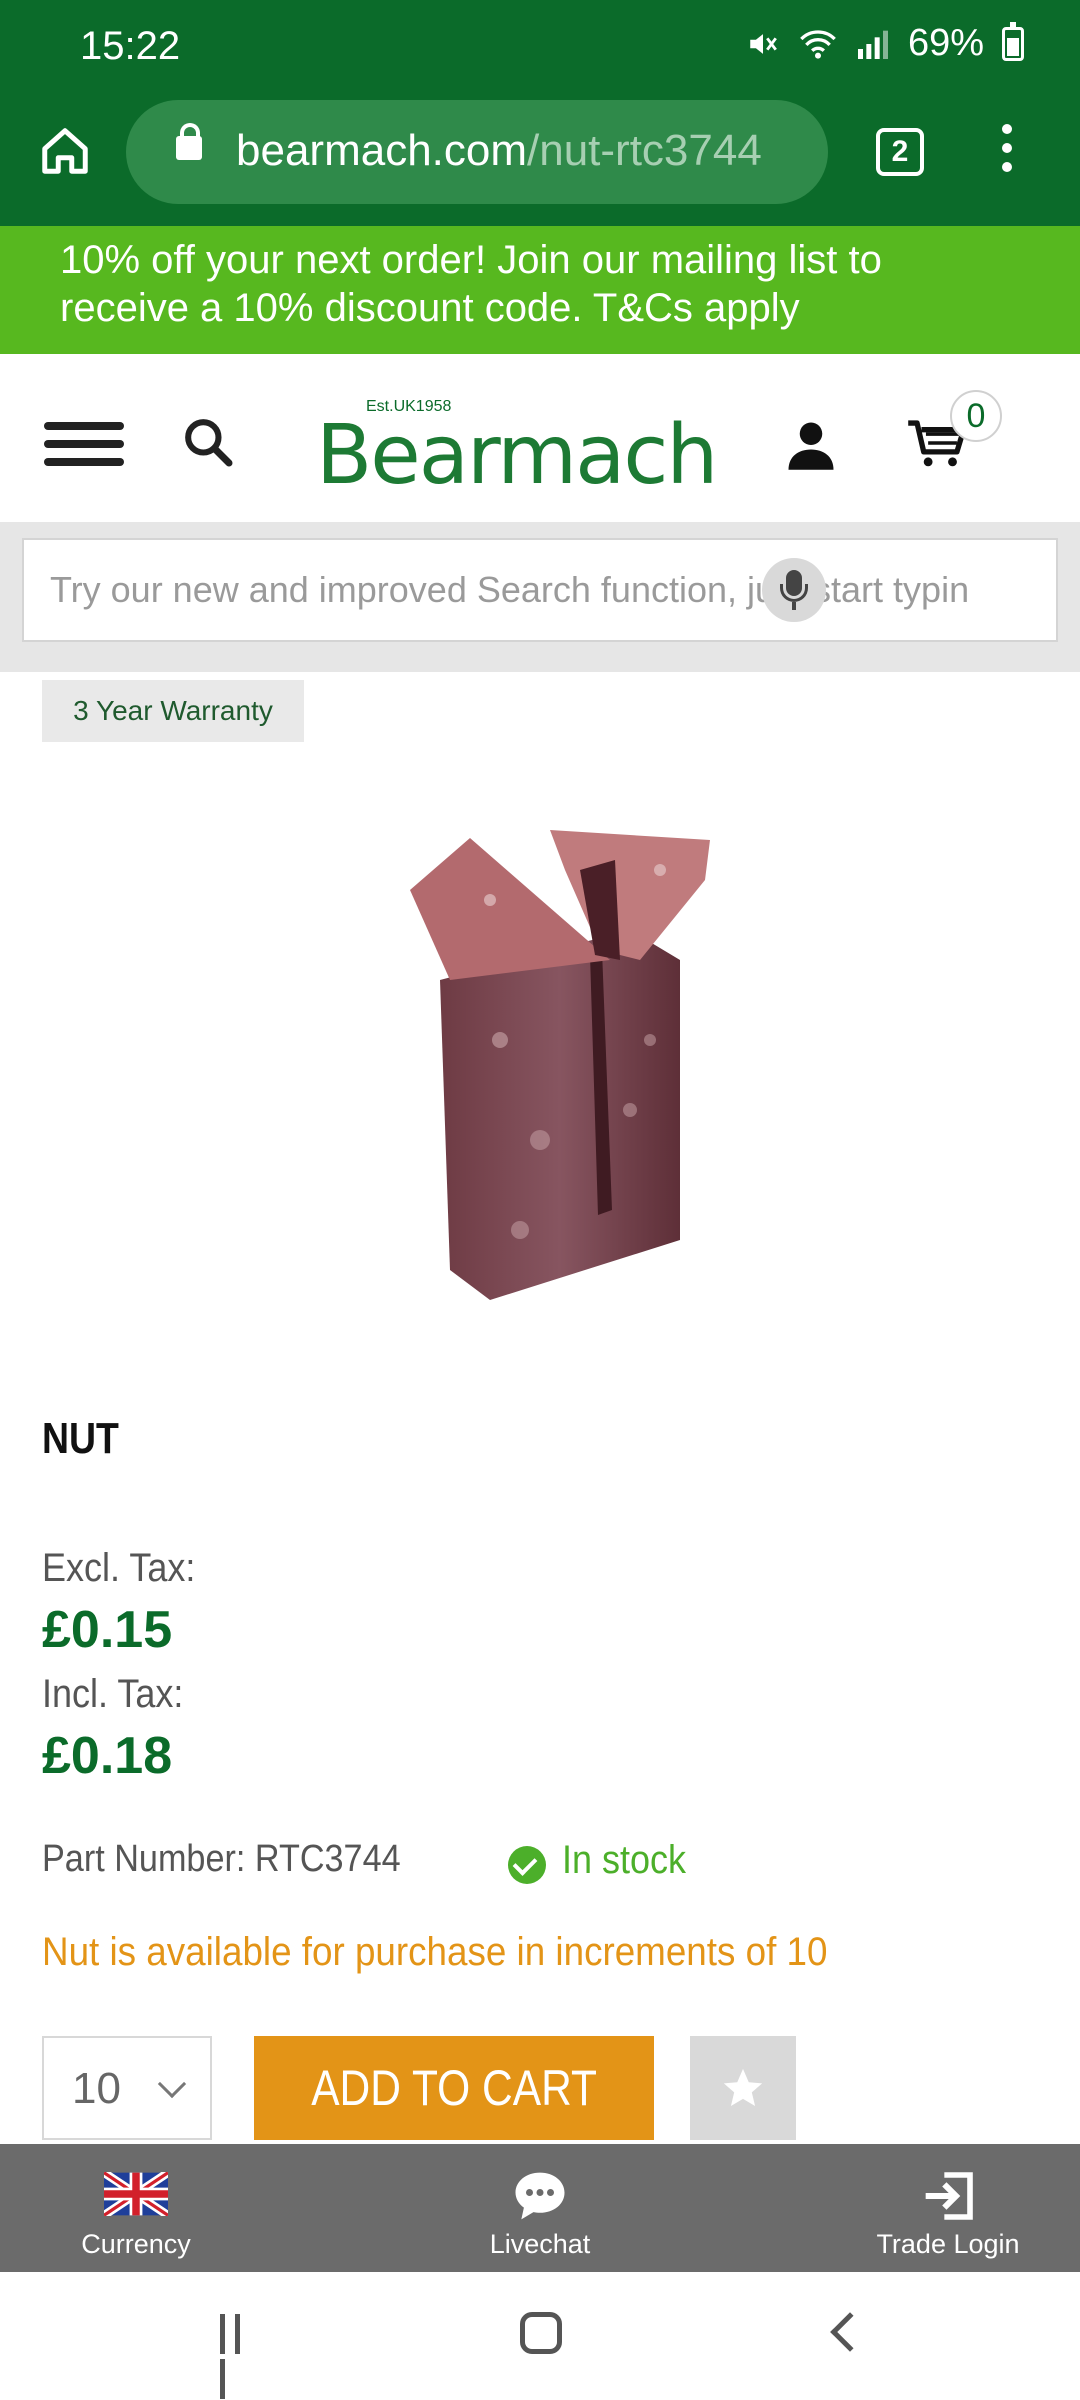 Image resolution: width=1080 pixels, height=2400 pixels. I want to click on livechat-label: Livechat, so click(540, 2244).